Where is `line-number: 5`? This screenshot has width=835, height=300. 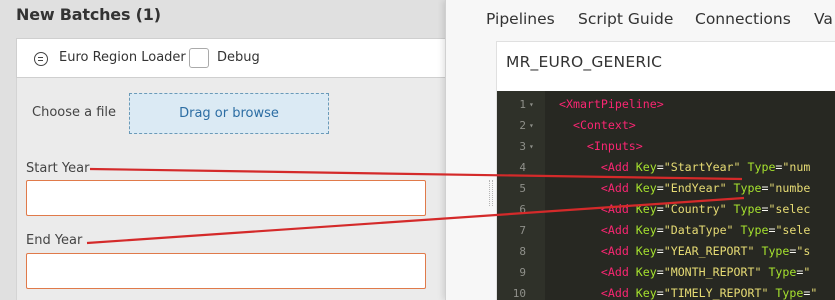 line-number: 5 is located at coordinates (522, 188).